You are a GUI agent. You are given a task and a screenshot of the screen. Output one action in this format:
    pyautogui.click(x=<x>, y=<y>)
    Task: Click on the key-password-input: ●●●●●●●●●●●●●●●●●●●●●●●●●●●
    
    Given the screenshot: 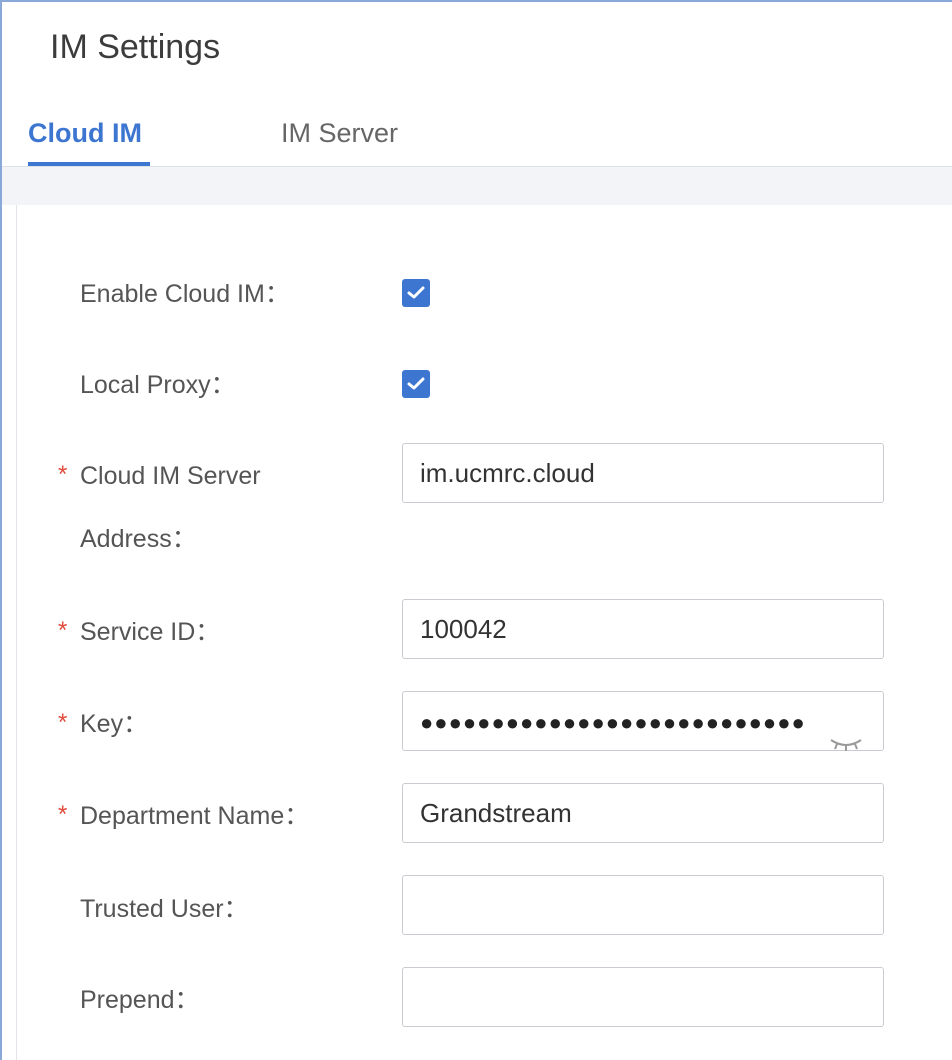 What is the action you would take?
    pyautogui.click(x=643, y=721)
    